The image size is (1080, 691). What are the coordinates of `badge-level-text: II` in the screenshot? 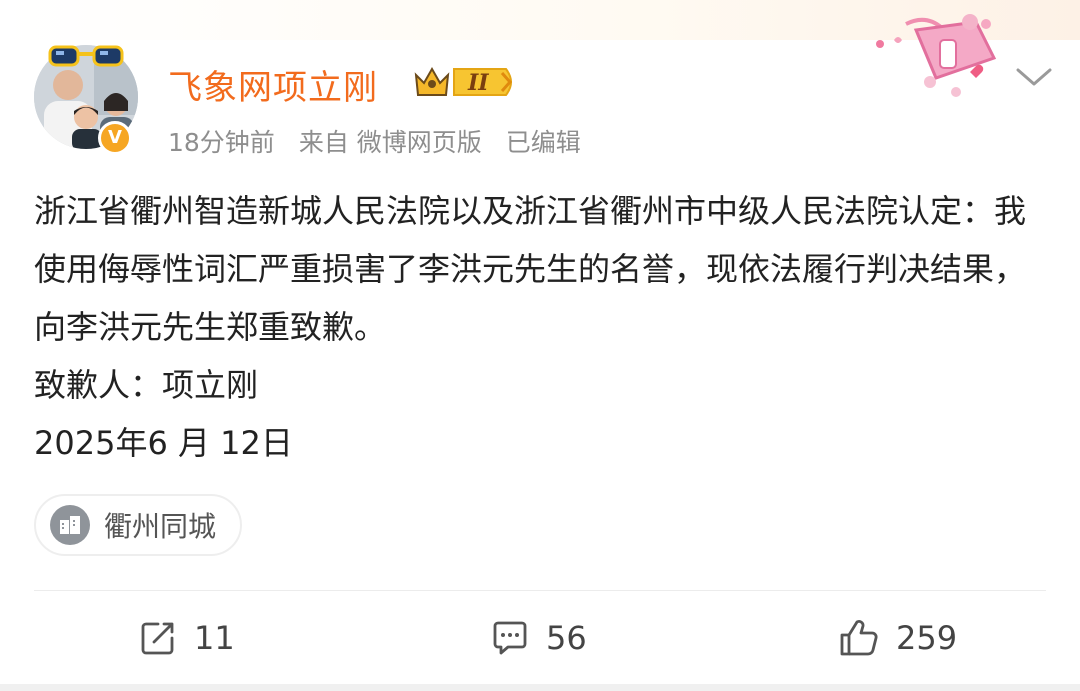 It's located at (478, 83).